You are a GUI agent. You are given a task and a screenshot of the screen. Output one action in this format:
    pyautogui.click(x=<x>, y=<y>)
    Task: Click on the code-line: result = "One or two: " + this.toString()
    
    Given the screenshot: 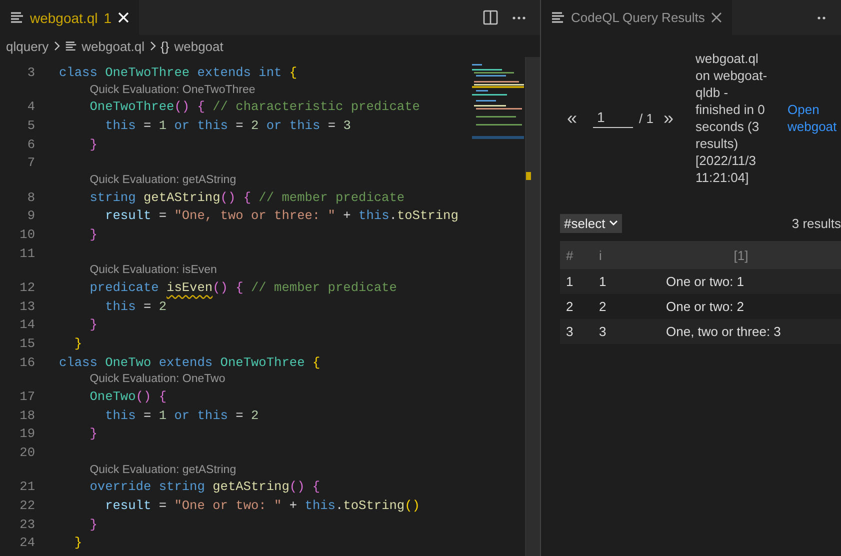 What is the action you would take?
    pyautogui.click(x=262, y=506)
    